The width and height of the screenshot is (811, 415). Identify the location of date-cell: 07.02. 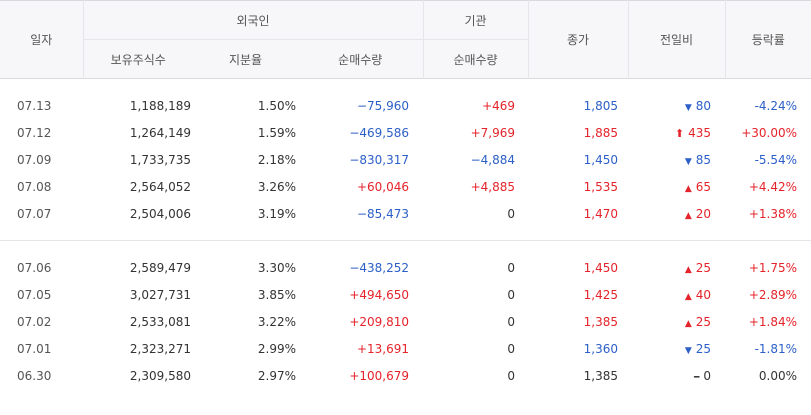
(34, 321).